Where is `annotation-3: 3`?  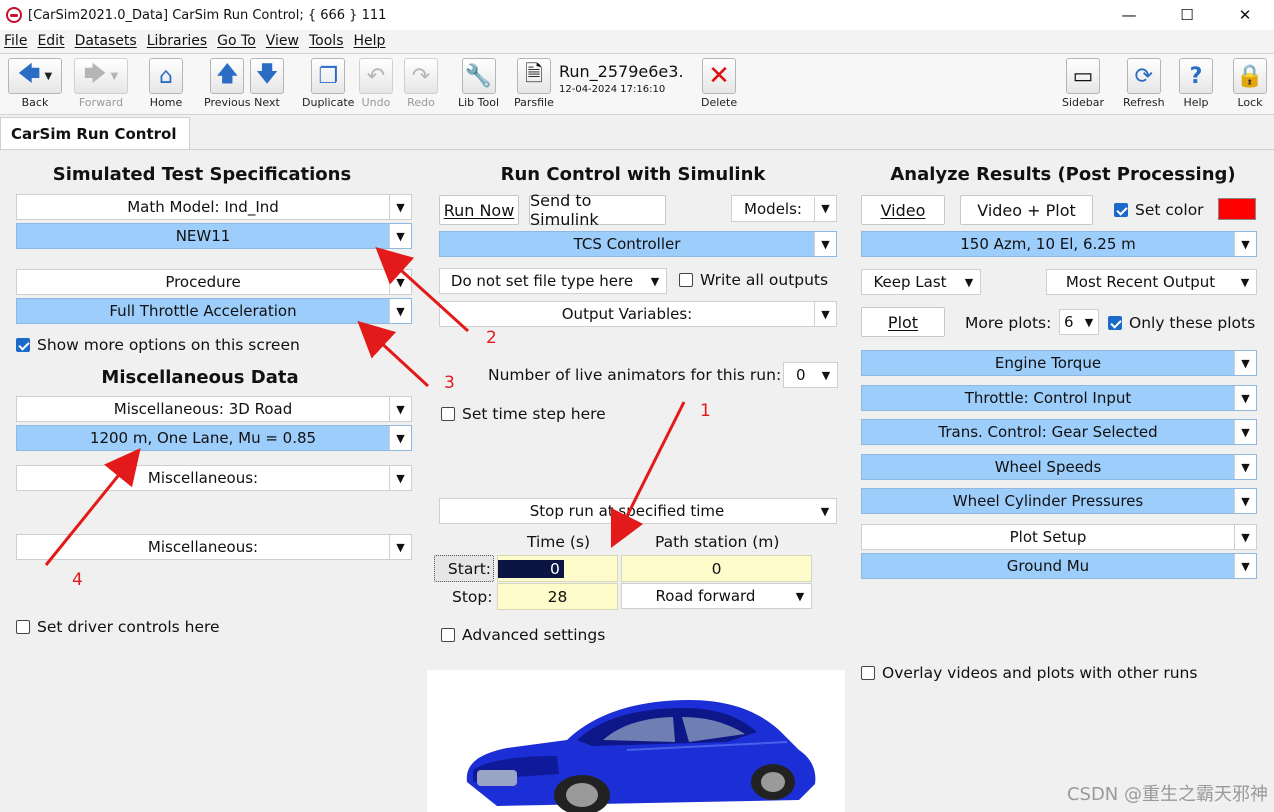 annotation-3: 3 is located at coordinates (449, 383).